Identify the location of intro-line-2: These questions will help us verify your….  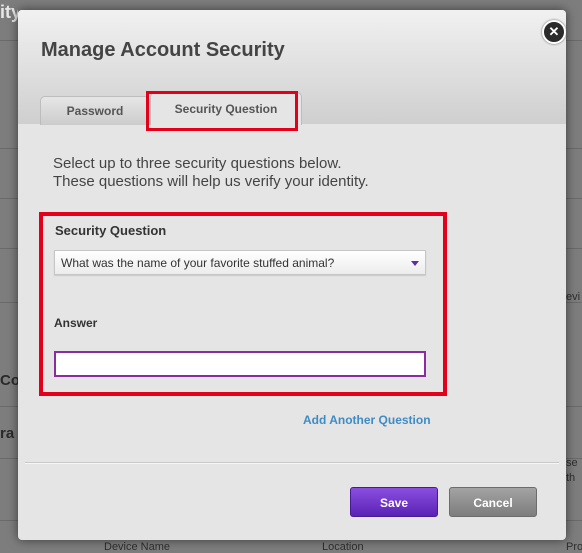
(211, 181).